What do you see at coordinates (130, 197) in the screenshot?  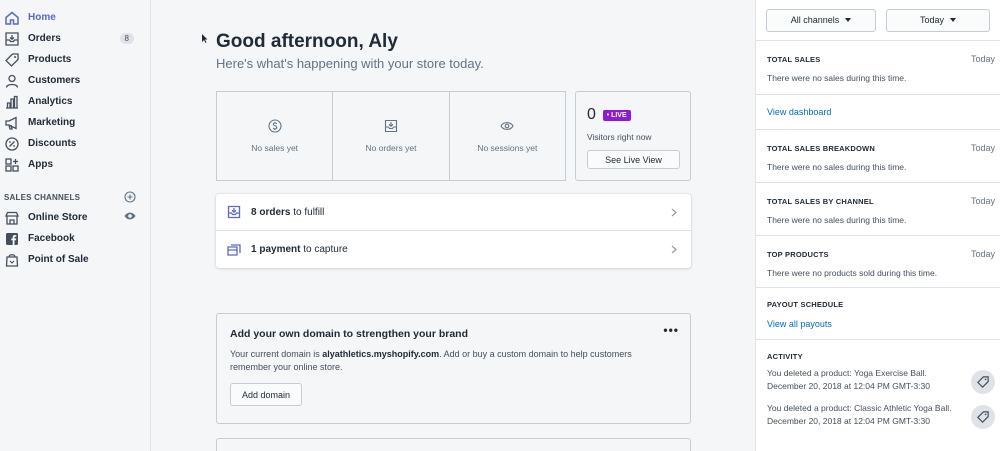 I see `add-channel-icon` at bounding box center [130, 197].